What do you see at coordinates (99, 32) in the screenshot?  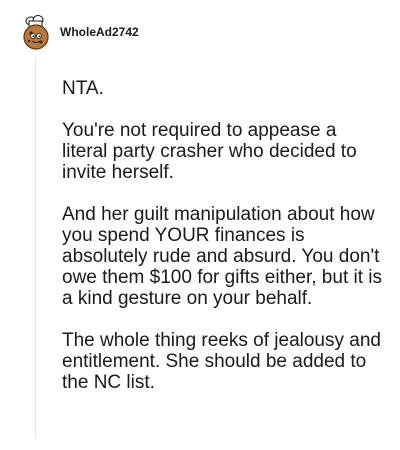 I see `comment-author: WholeAd2742` at bounding box center [99, 32].